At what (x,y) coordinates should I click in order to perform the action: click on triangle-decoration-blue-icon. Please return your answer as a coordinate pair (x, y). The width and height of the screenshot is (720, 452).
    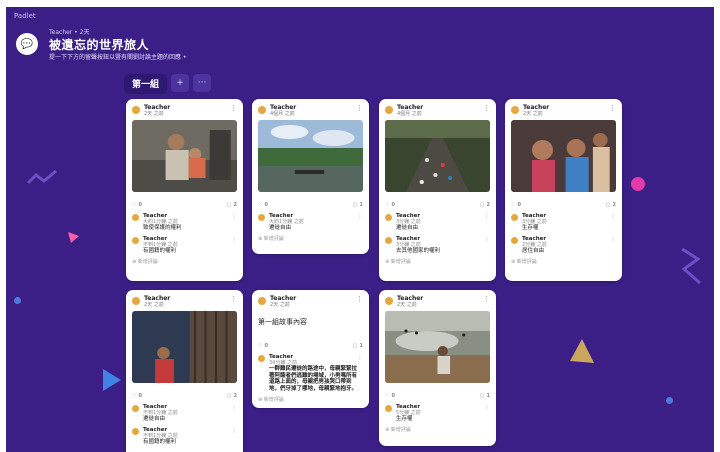
    Looking at the image, I should click on (112, 380).